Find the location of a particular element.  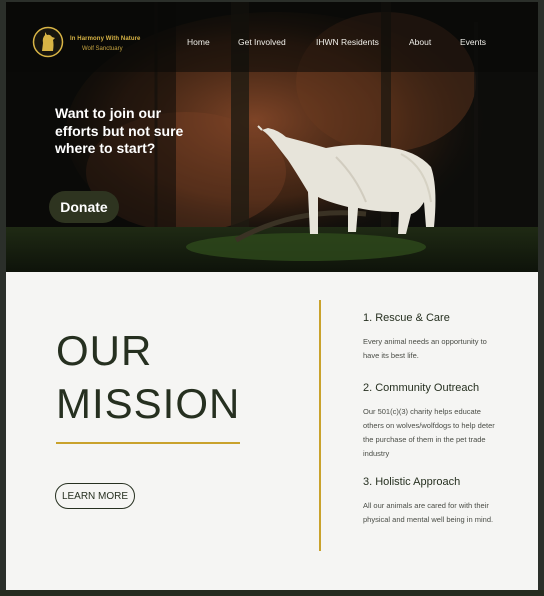

brand-subtitle: Wolf Sanctuary is located at coordinates (102, 49).